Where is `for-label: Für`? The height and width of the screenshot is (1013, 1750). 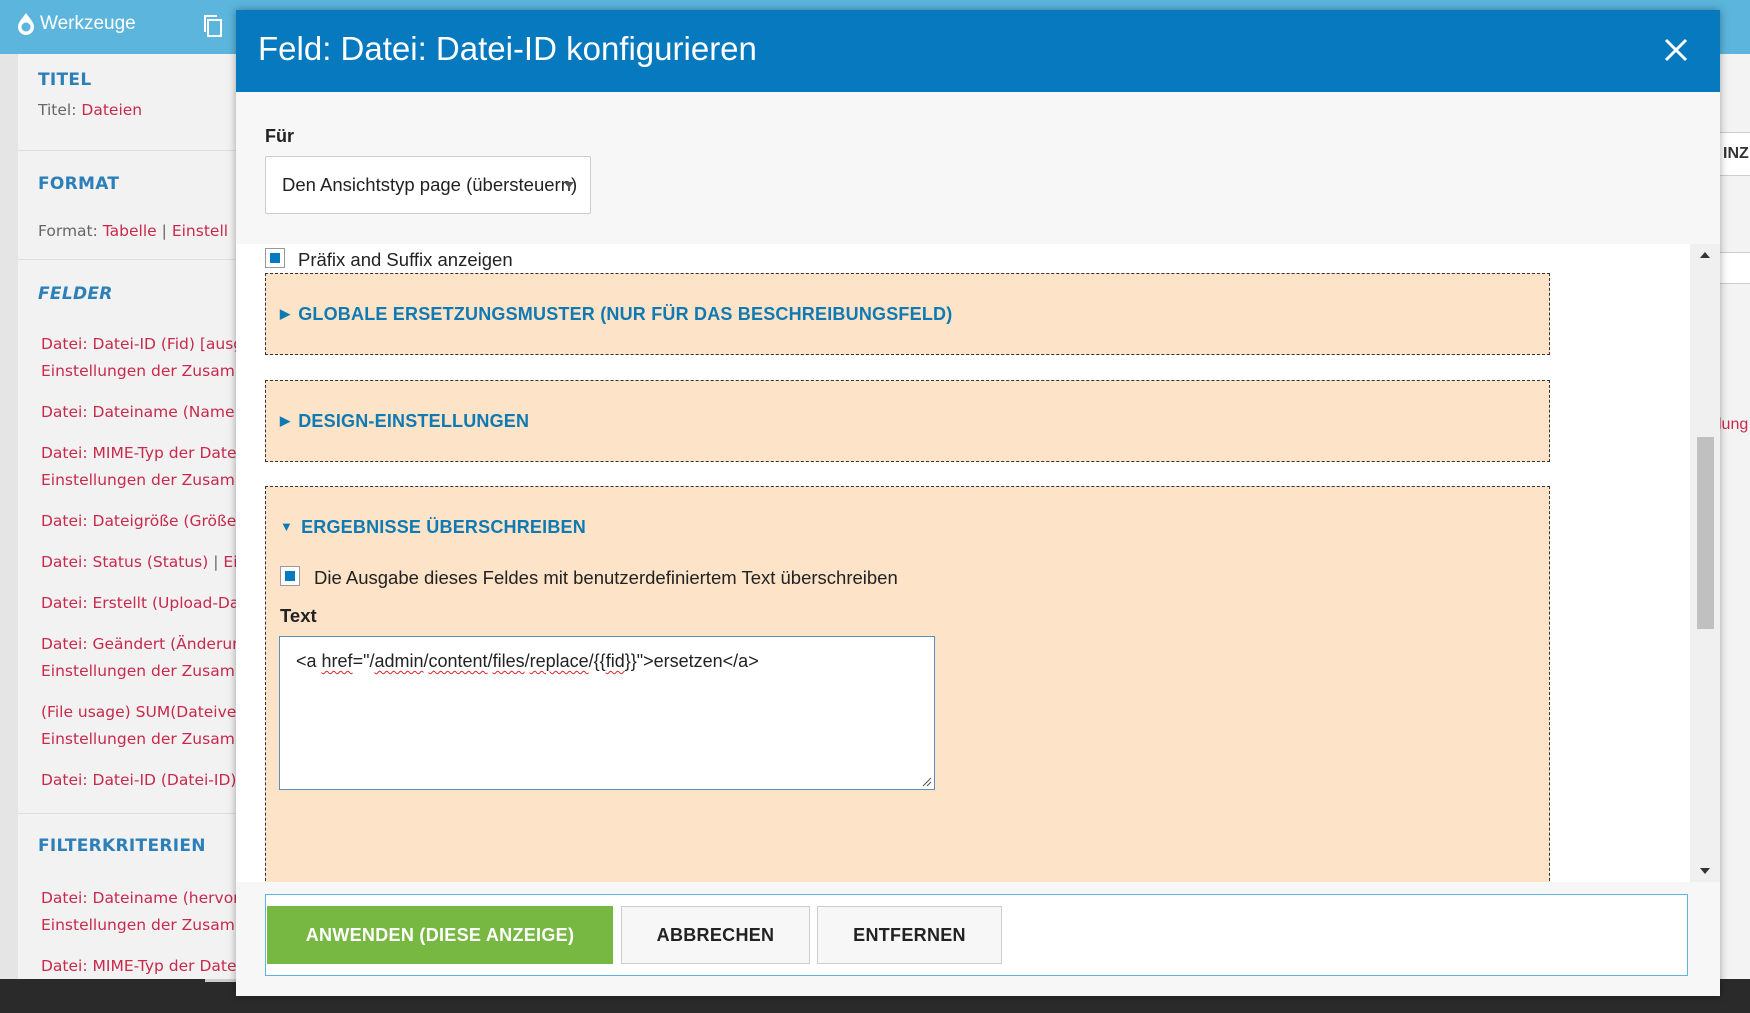 for-label: Für is located at coordinates (279, 136).